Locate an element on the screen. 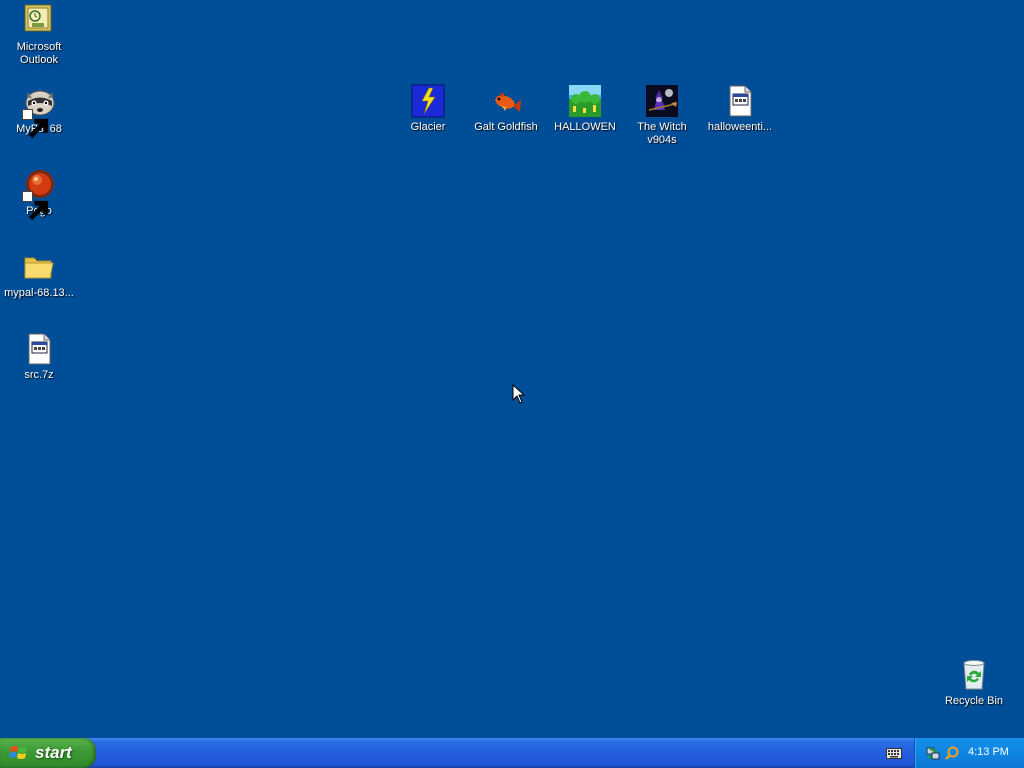  system-tray: 4:13 PM is located at coordinates (969, 753).